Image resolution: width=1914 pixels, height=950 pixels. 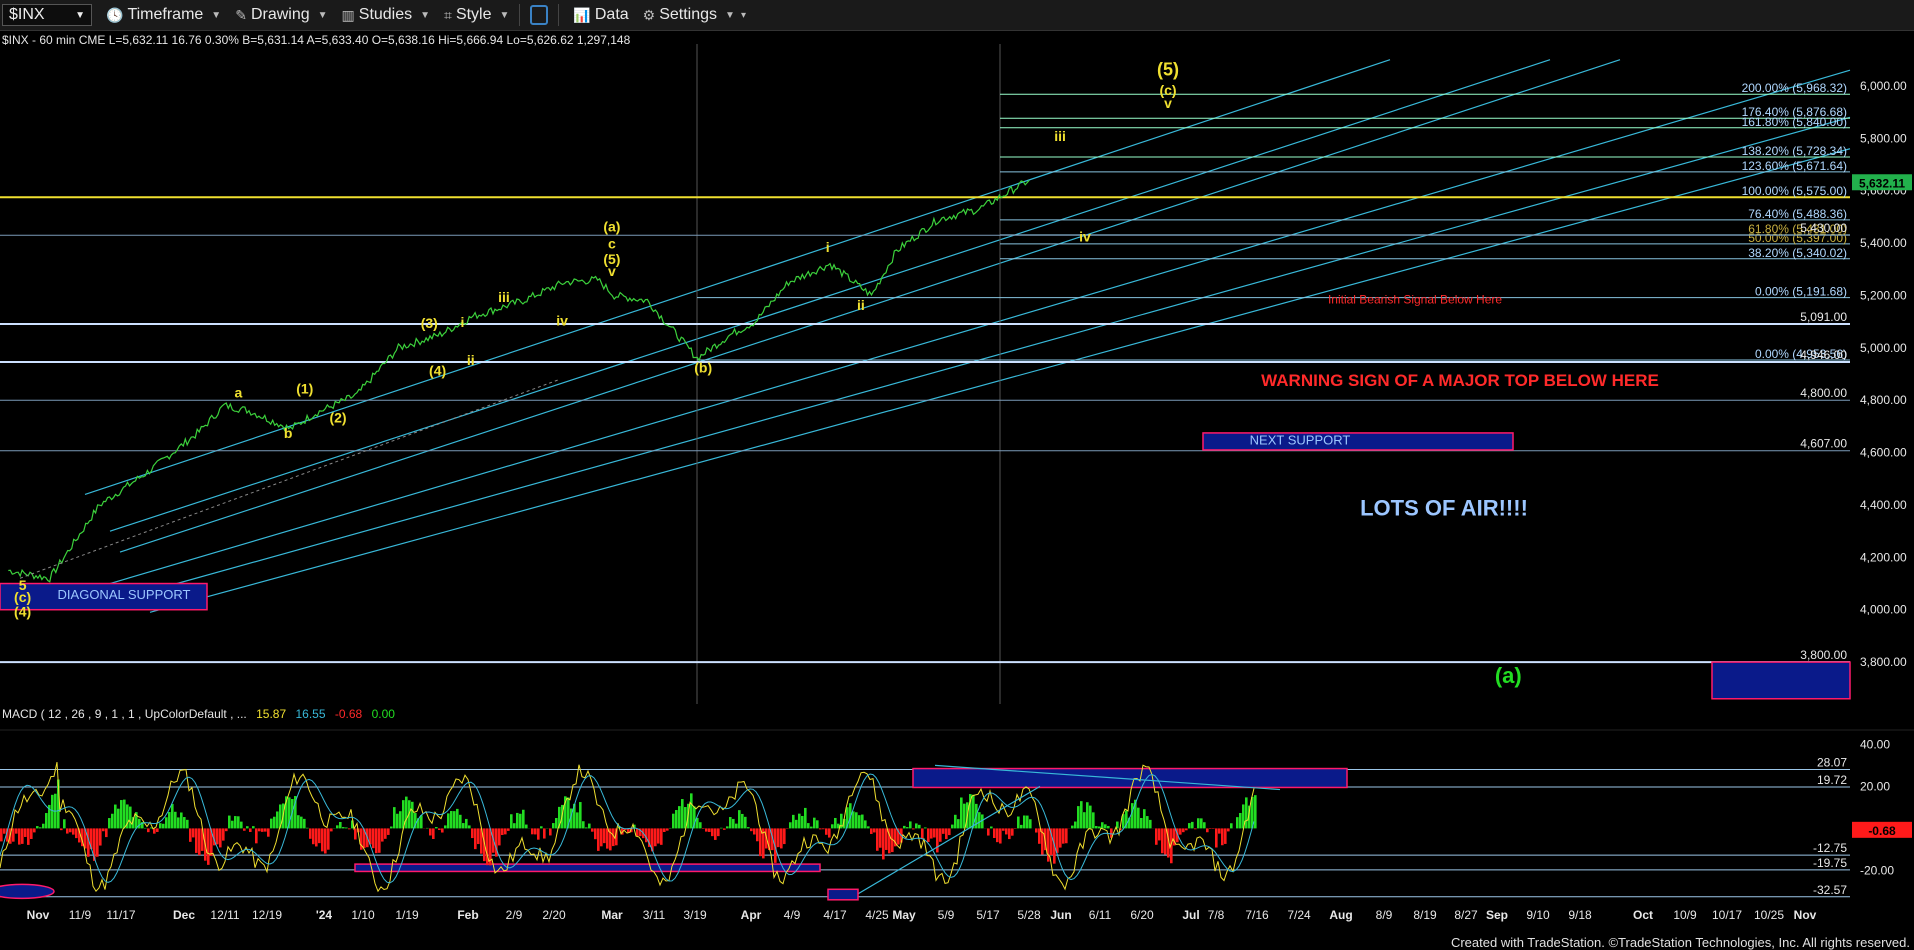 I want to click on price-tick-label: 5,400.00, so click(x=1883, y=243).